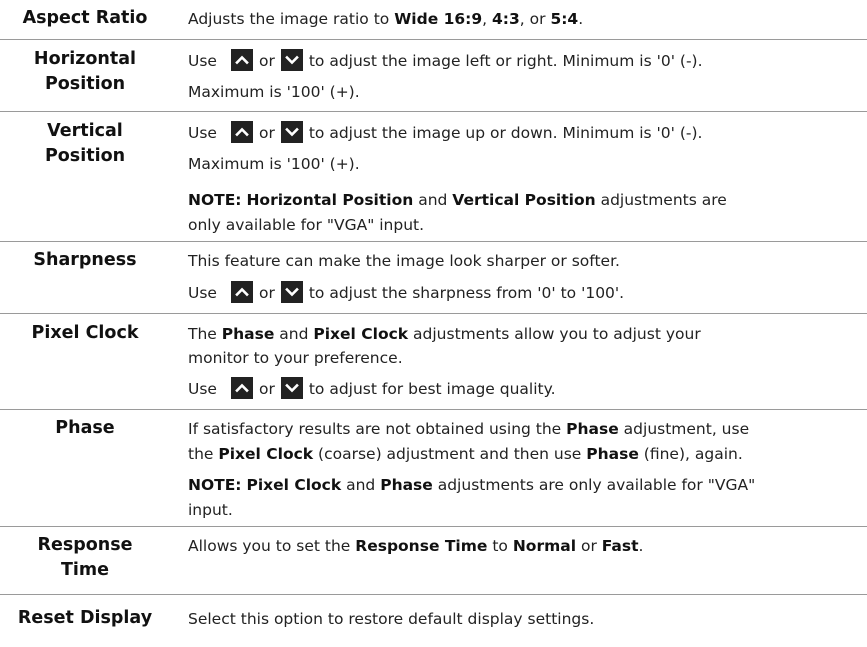  I want to click on pixel-clock-desc-2: monitor to your preference., so click(295, 358).